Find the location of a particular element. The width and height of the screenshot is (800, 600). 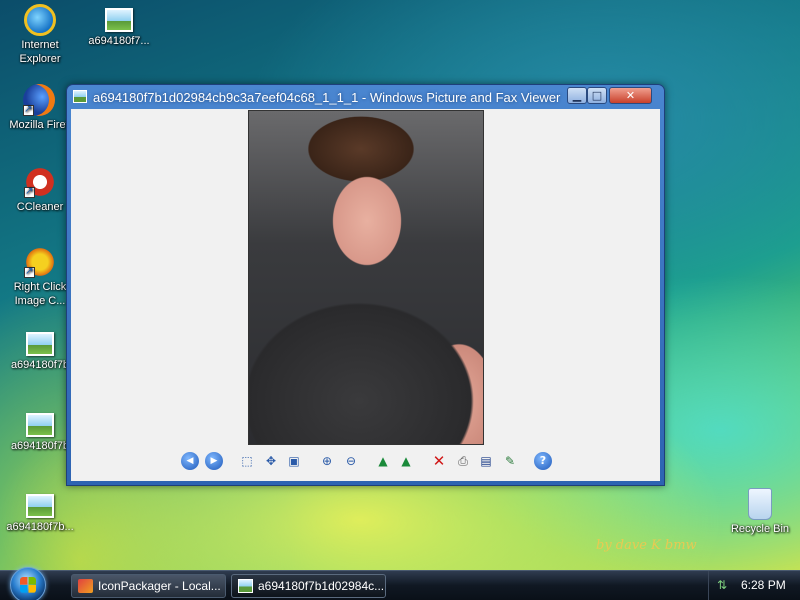

viewer-toolbar: ◀ ▶ ⬚ ✥ ▣ ⊕ ⊖ ▲ ▲ ✕ ⎙ ▤ ✎ ? is located at coordinates (365, 463).